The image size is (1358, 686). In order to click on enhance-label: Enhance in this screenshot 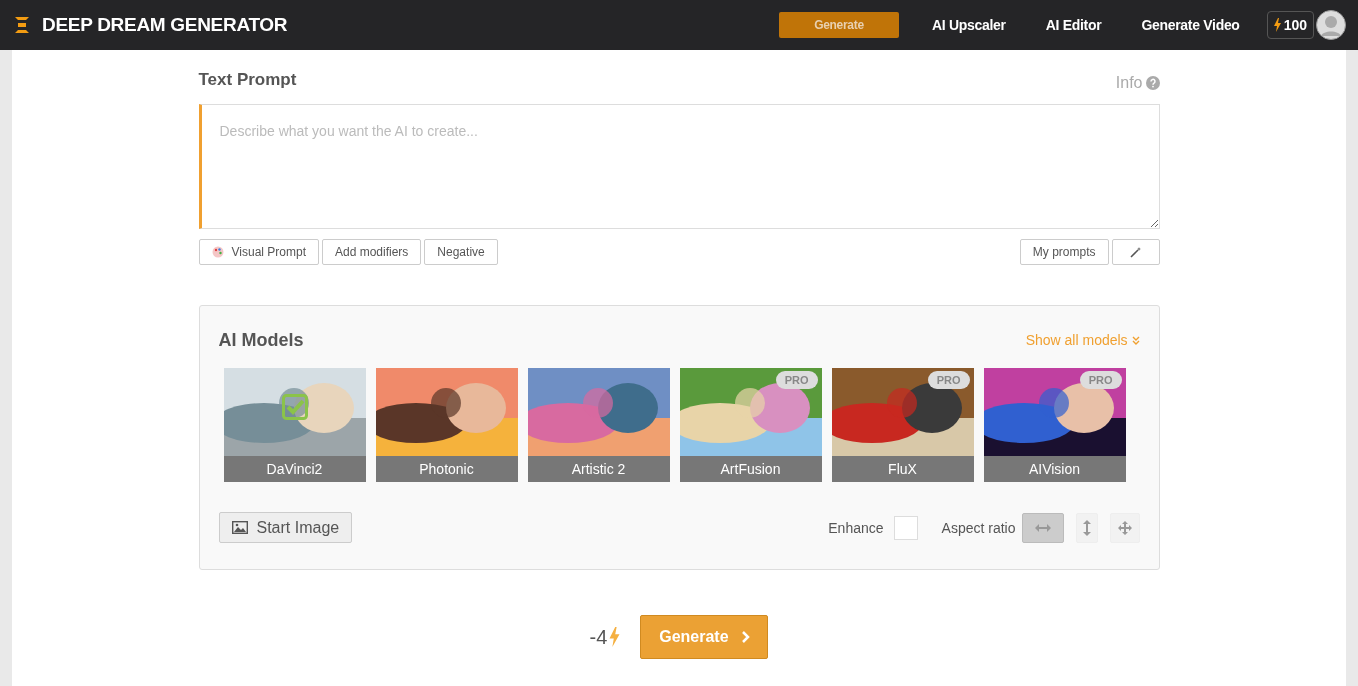, I will do `click(856, 527)`.